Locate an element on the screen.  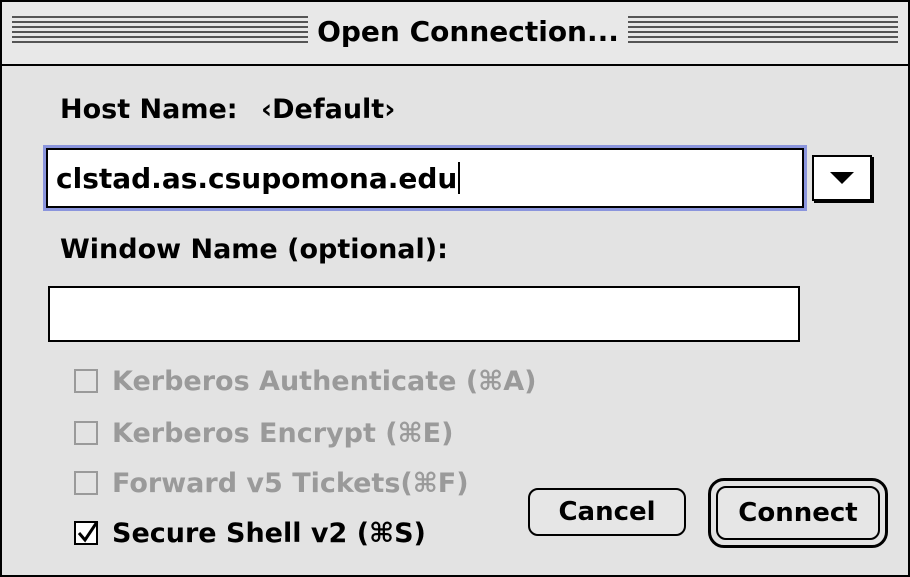
kerberos-encrypt-checkbox-row: Kerberos Encrypt (⌘E) is located at coordinates (263, 433).